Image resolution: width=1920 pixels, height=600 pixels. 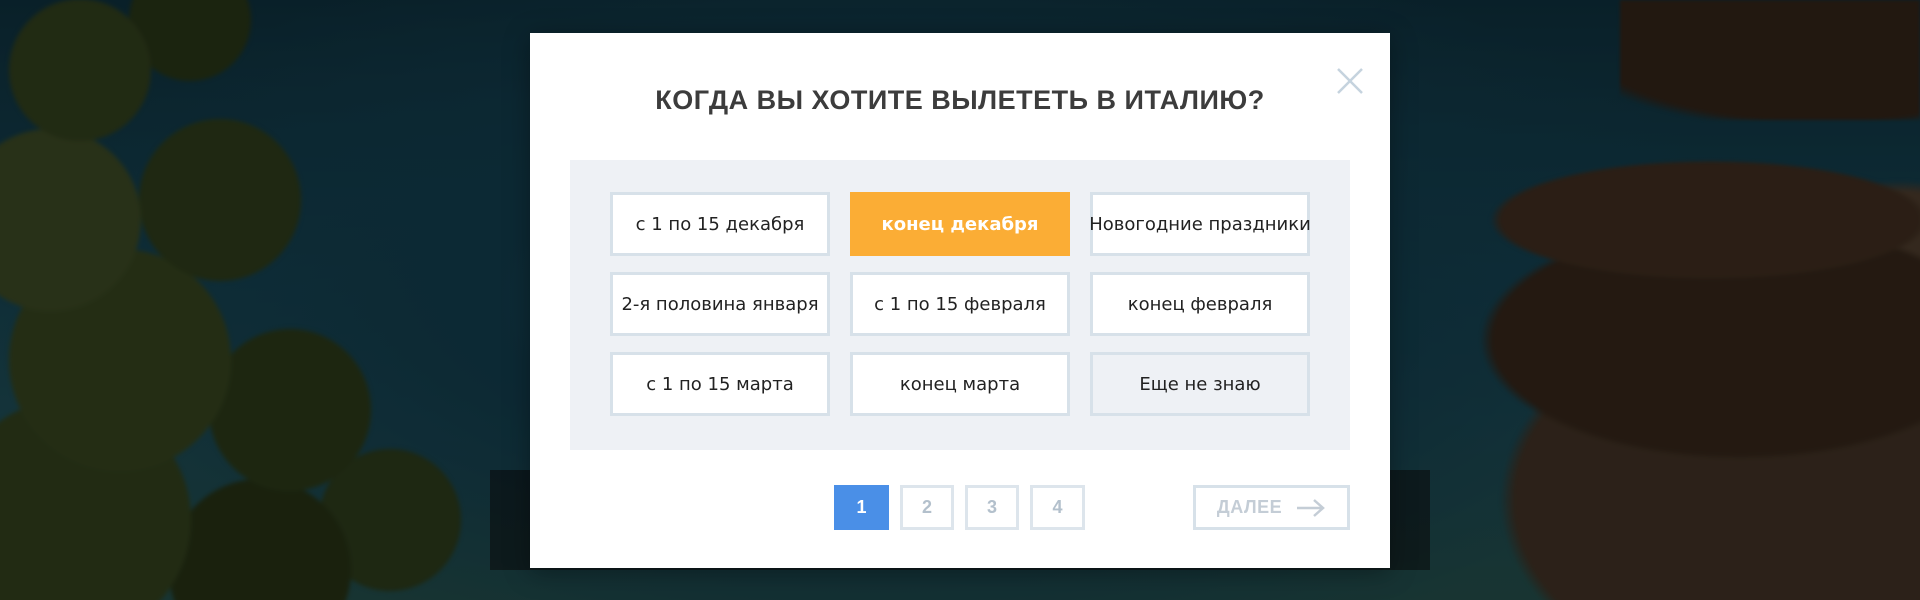 What do you see at coordinates (720, 304) in the screenshot?
I see `option-second-half-jan: 2-я половина января` at bounding box center [720, 304].